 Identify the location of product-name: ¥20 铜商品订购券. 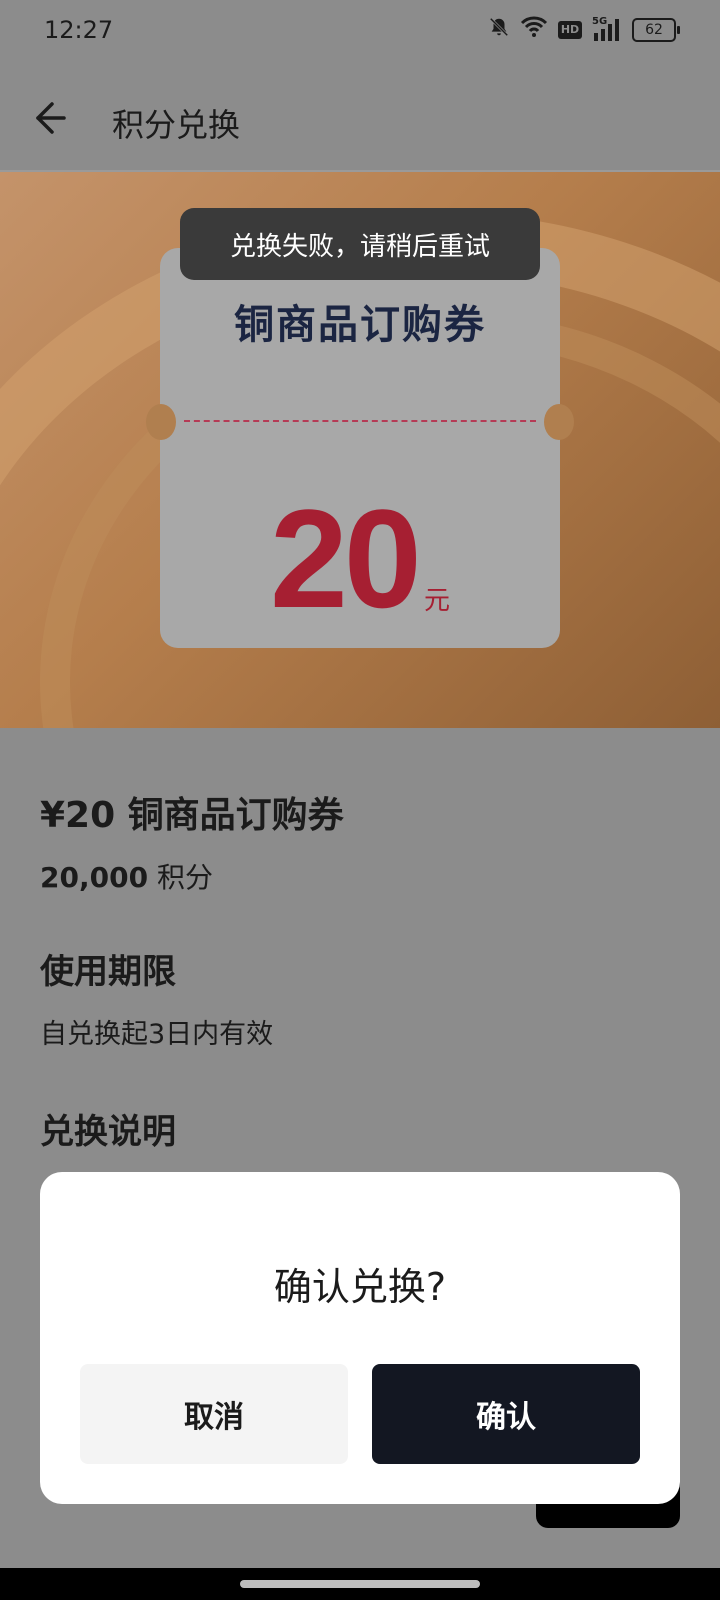
(192, 815).